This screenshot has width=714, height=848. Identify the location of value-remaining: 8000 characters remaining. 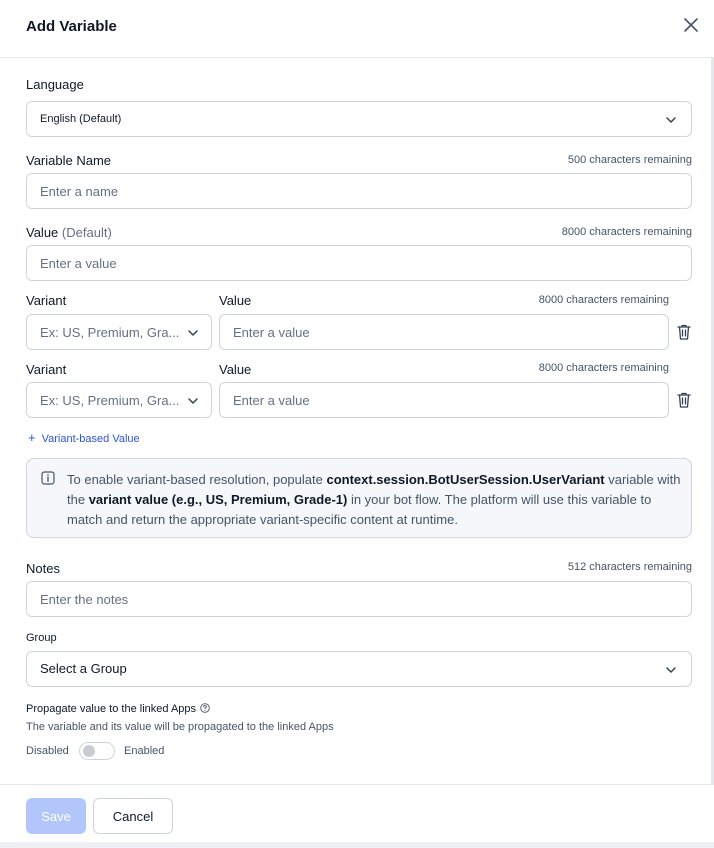
(626, 232).